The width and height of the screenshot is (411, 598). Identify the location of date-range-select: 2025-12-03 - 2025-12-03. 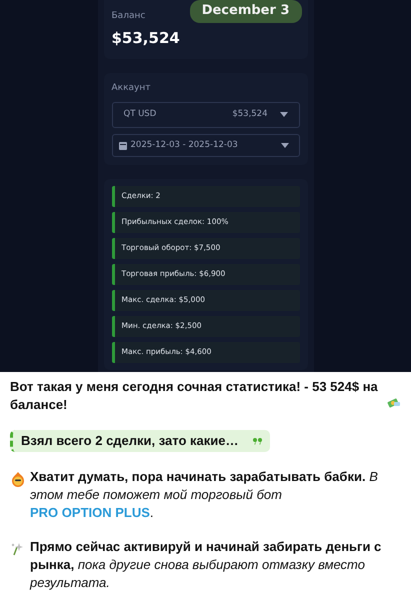
(206, 145).